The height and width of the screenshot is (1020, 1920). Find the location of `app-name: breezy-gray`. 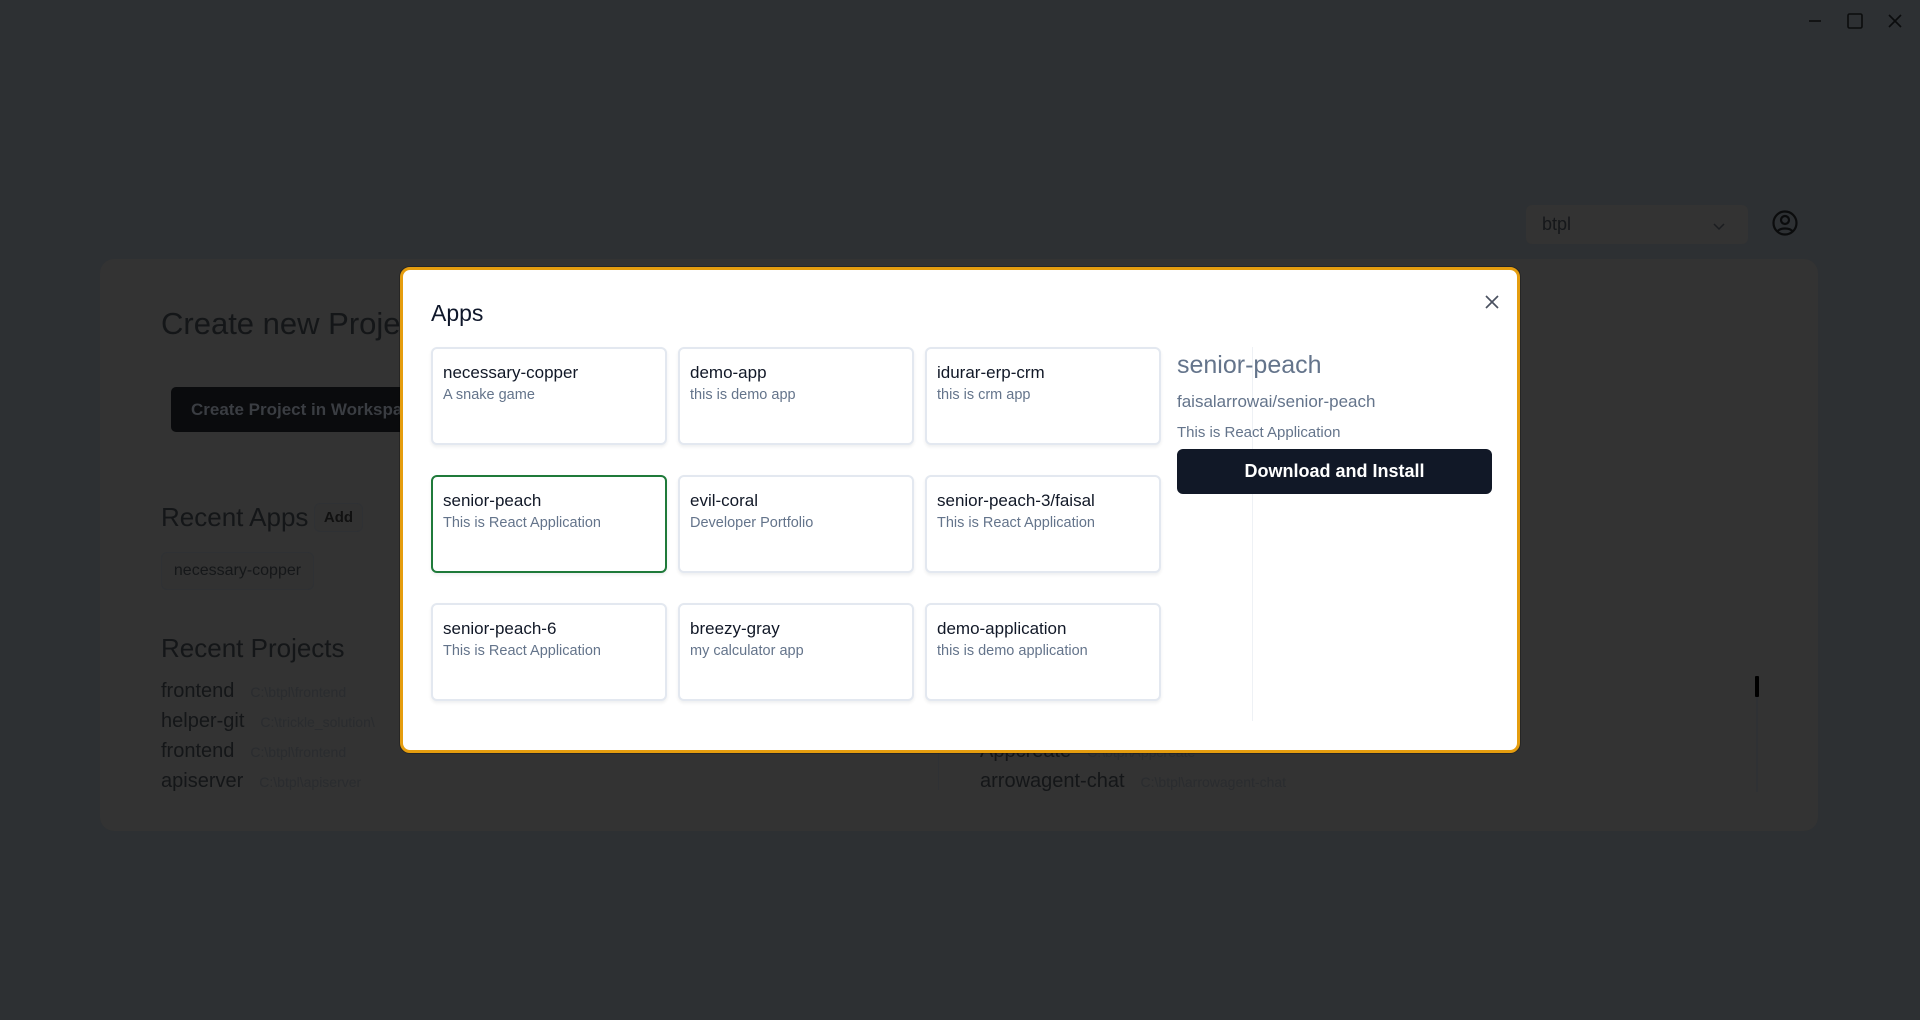

app-name: breezy-gray is located at coordinates (735, 628).